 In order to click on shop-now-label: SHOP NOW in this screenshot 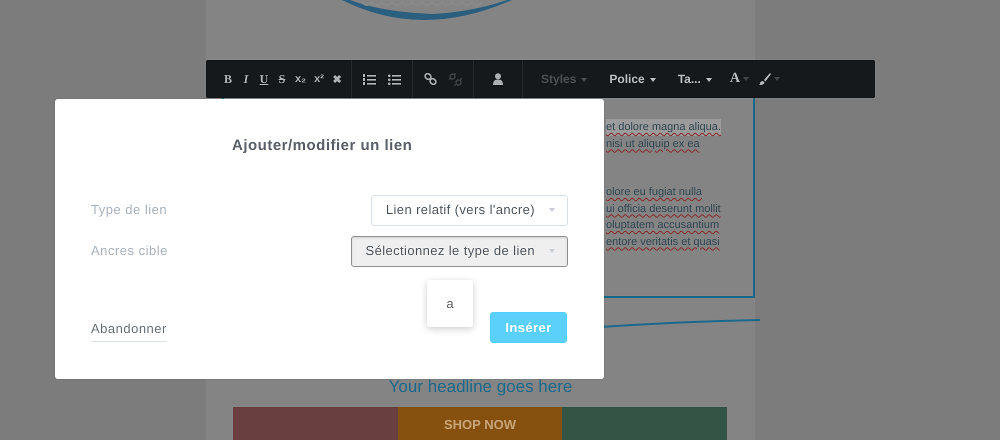, I will do `click(480, 424)`.